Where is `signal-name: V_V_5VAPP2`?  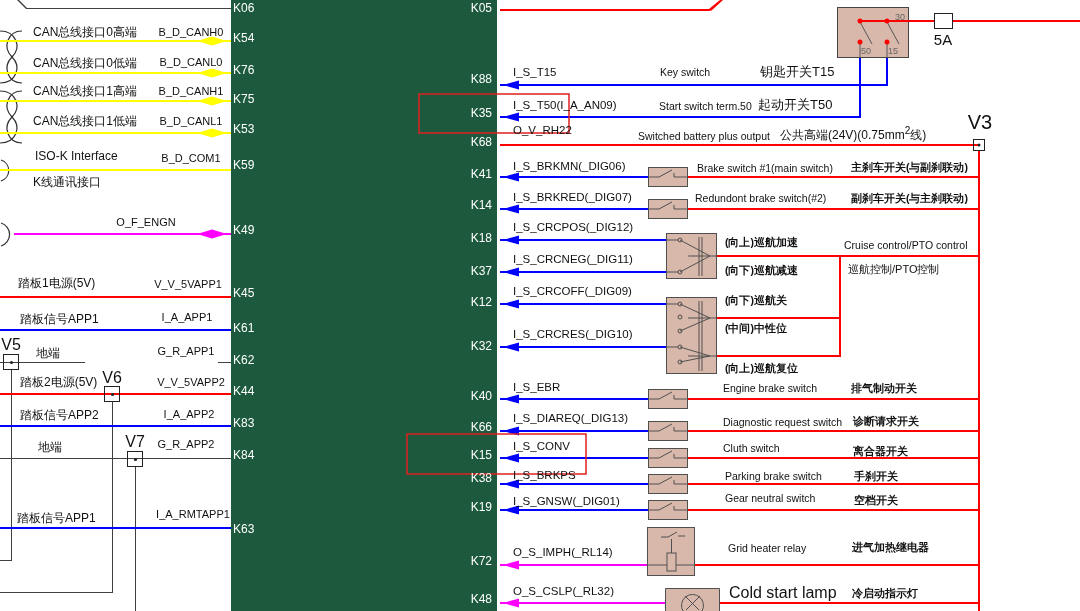
signal-name: V_V_5VAPP2 is located at coordinates (191, 383).